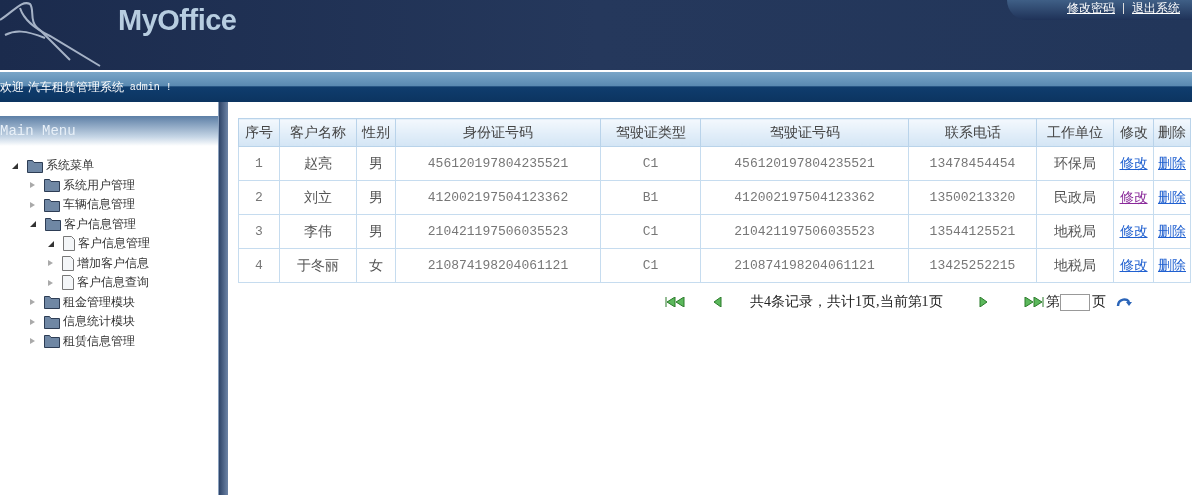 The width and height of the screenshot is (1192, 495). Describe the element at coordinates (1098, 302) in the screenshot. I see `page-label: 页` at that location.